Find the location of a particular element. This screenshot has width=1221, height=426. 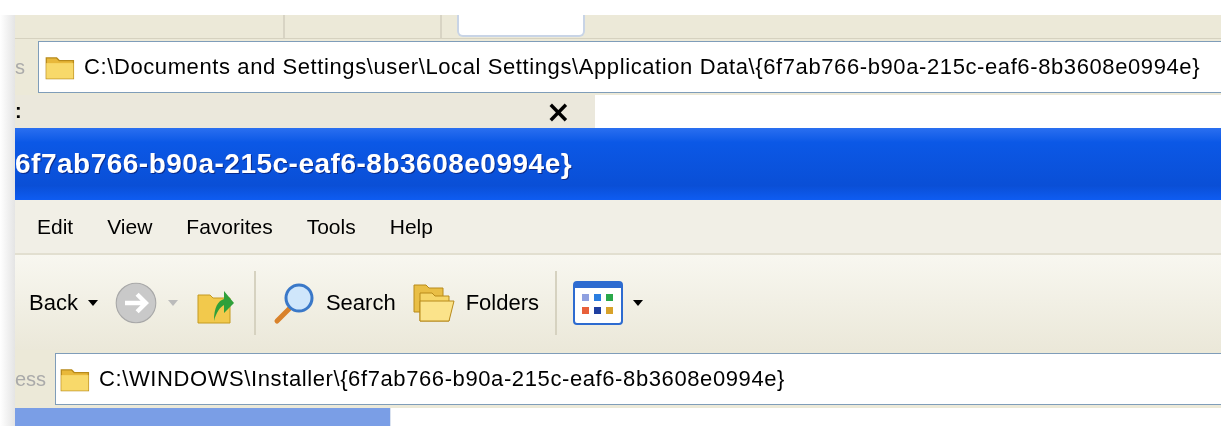

address-field: C:\WINDOWS\Installer\{6f7ab766-b90a-215c-eaf6-8b3608e0994e} is located at coordinates (638, 379).